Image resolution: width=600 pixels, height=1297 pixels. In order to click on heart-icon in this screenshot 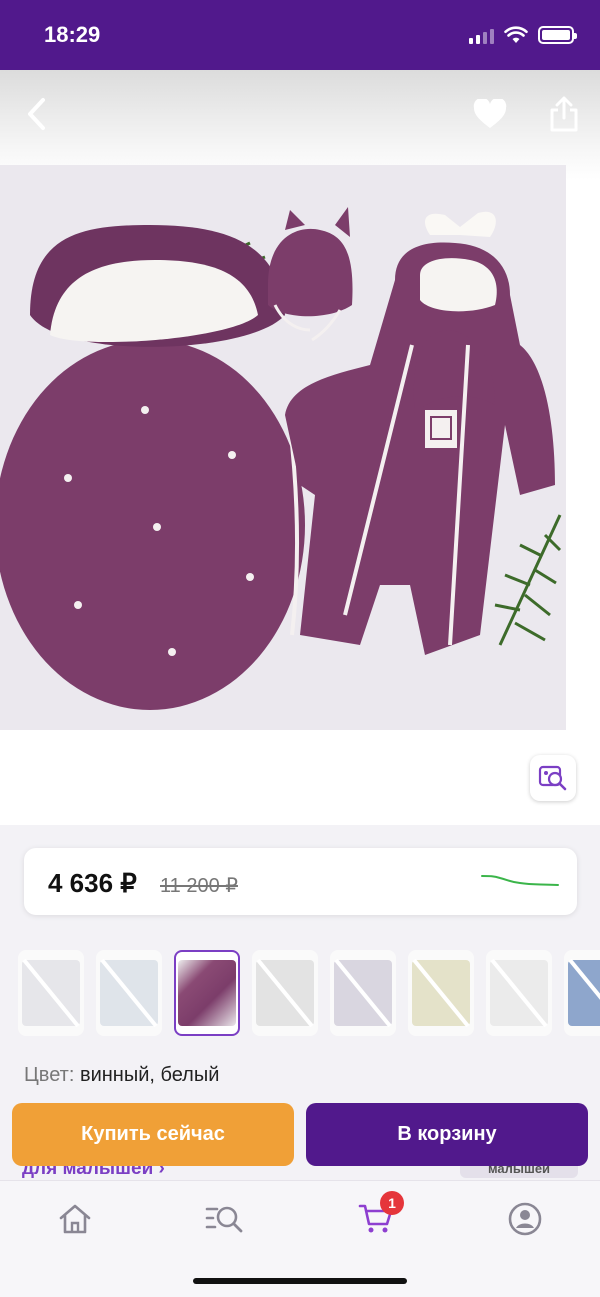, I will do `click(490, 113)`.